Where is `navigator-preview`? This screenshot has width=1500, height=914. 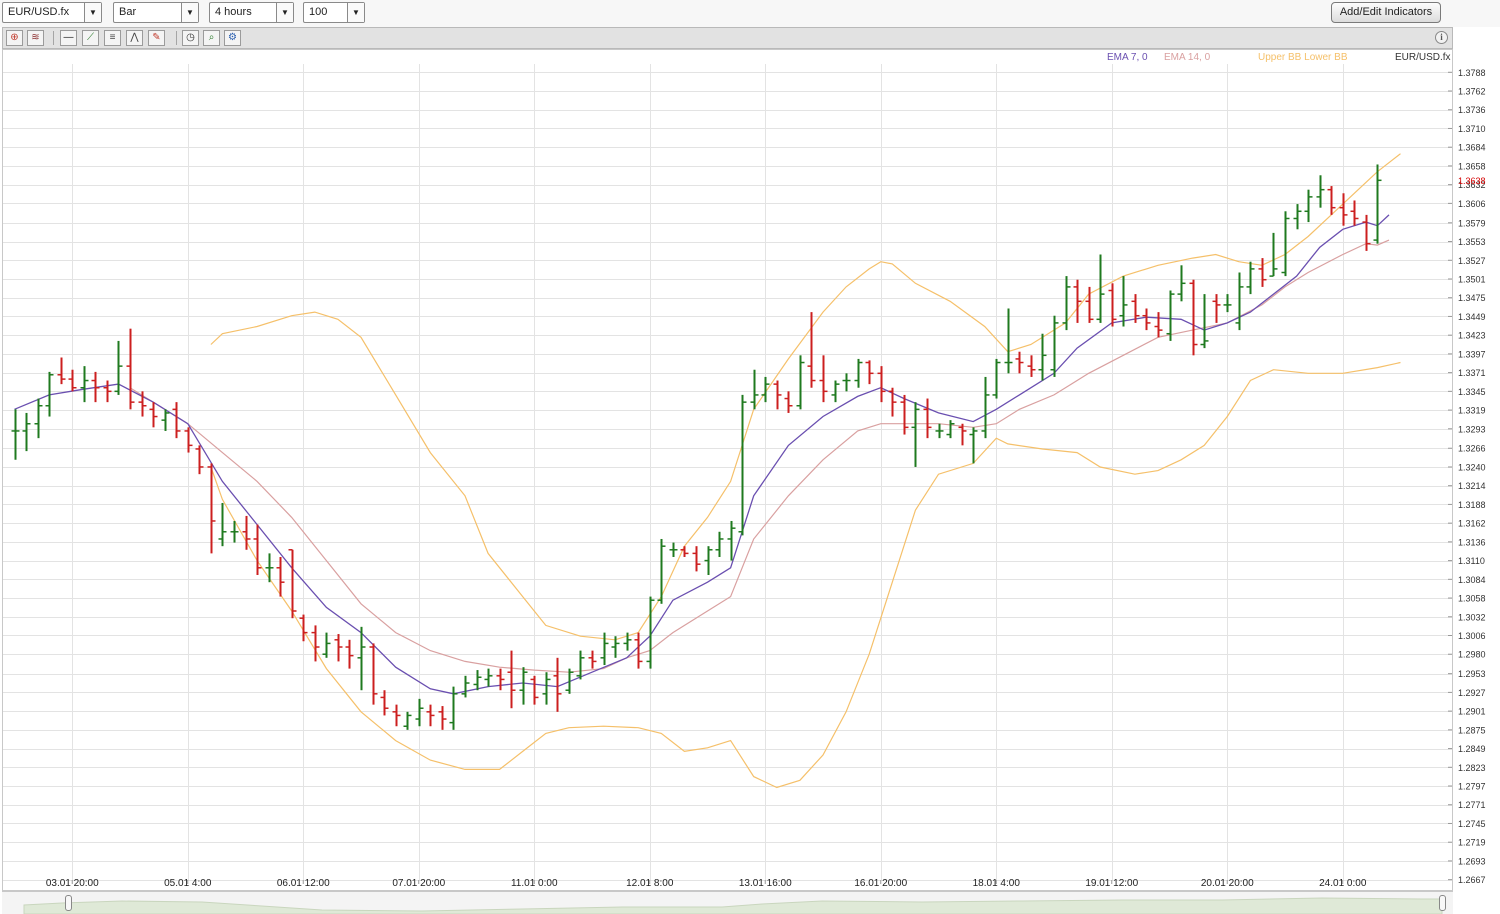
navigator-preview is located at coordinates (733, 905).